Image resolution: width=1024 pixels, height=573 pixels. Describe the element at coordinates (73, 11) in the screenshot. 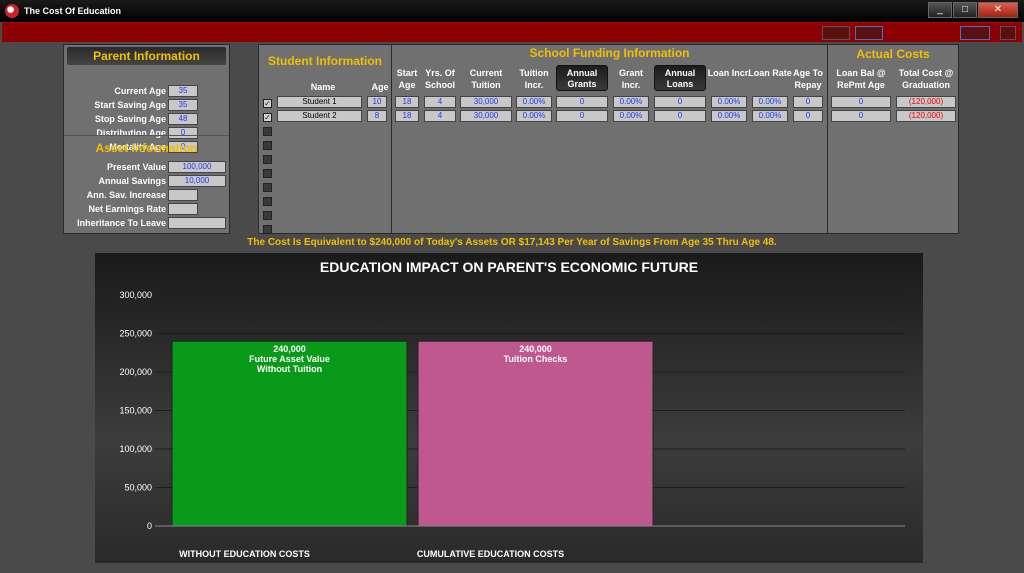

I see `window-title: The Cost Of Education` at that location.